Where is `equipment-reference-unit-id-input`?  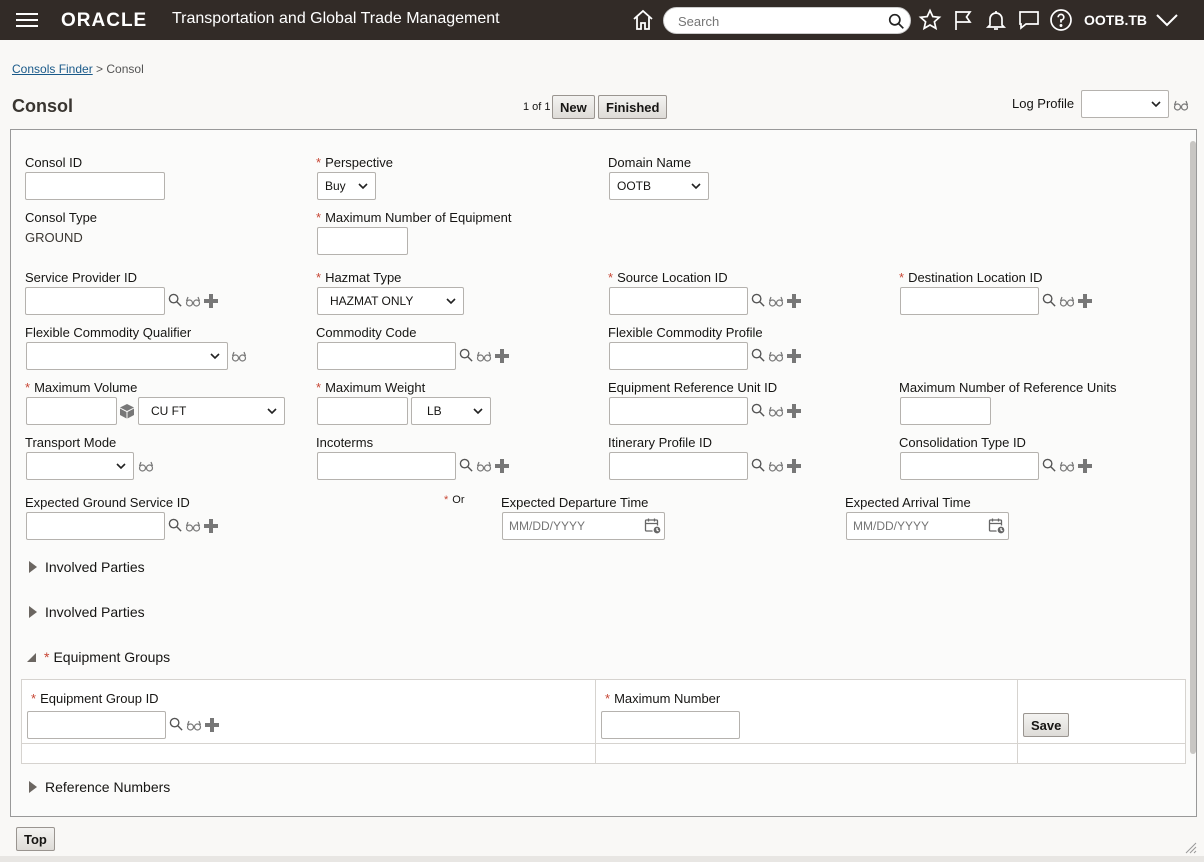
equipment-reference-unit-id-input is located at coordinates (678, 411).